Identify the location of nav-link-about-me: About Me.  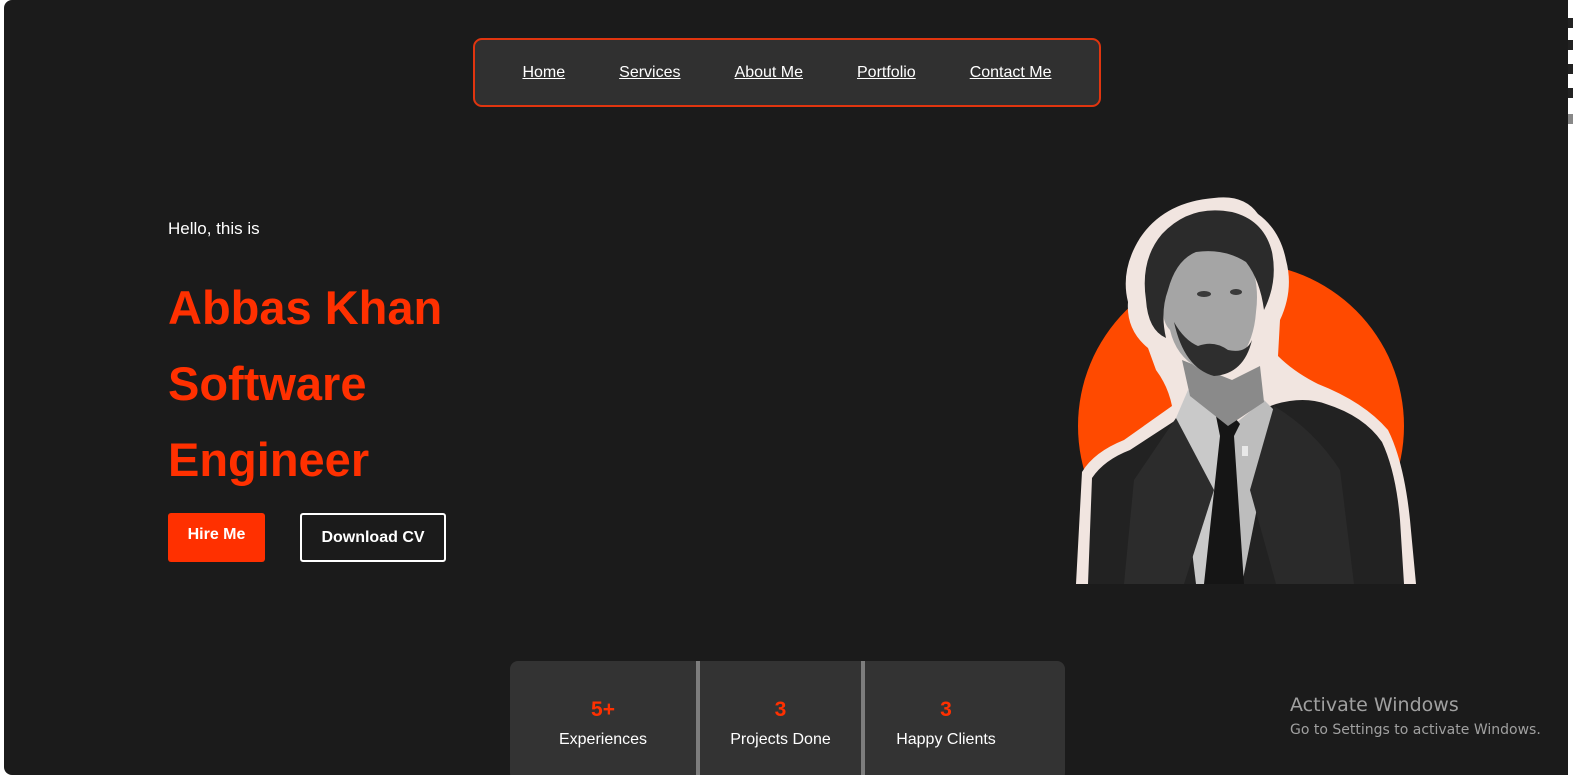
(769, 73).